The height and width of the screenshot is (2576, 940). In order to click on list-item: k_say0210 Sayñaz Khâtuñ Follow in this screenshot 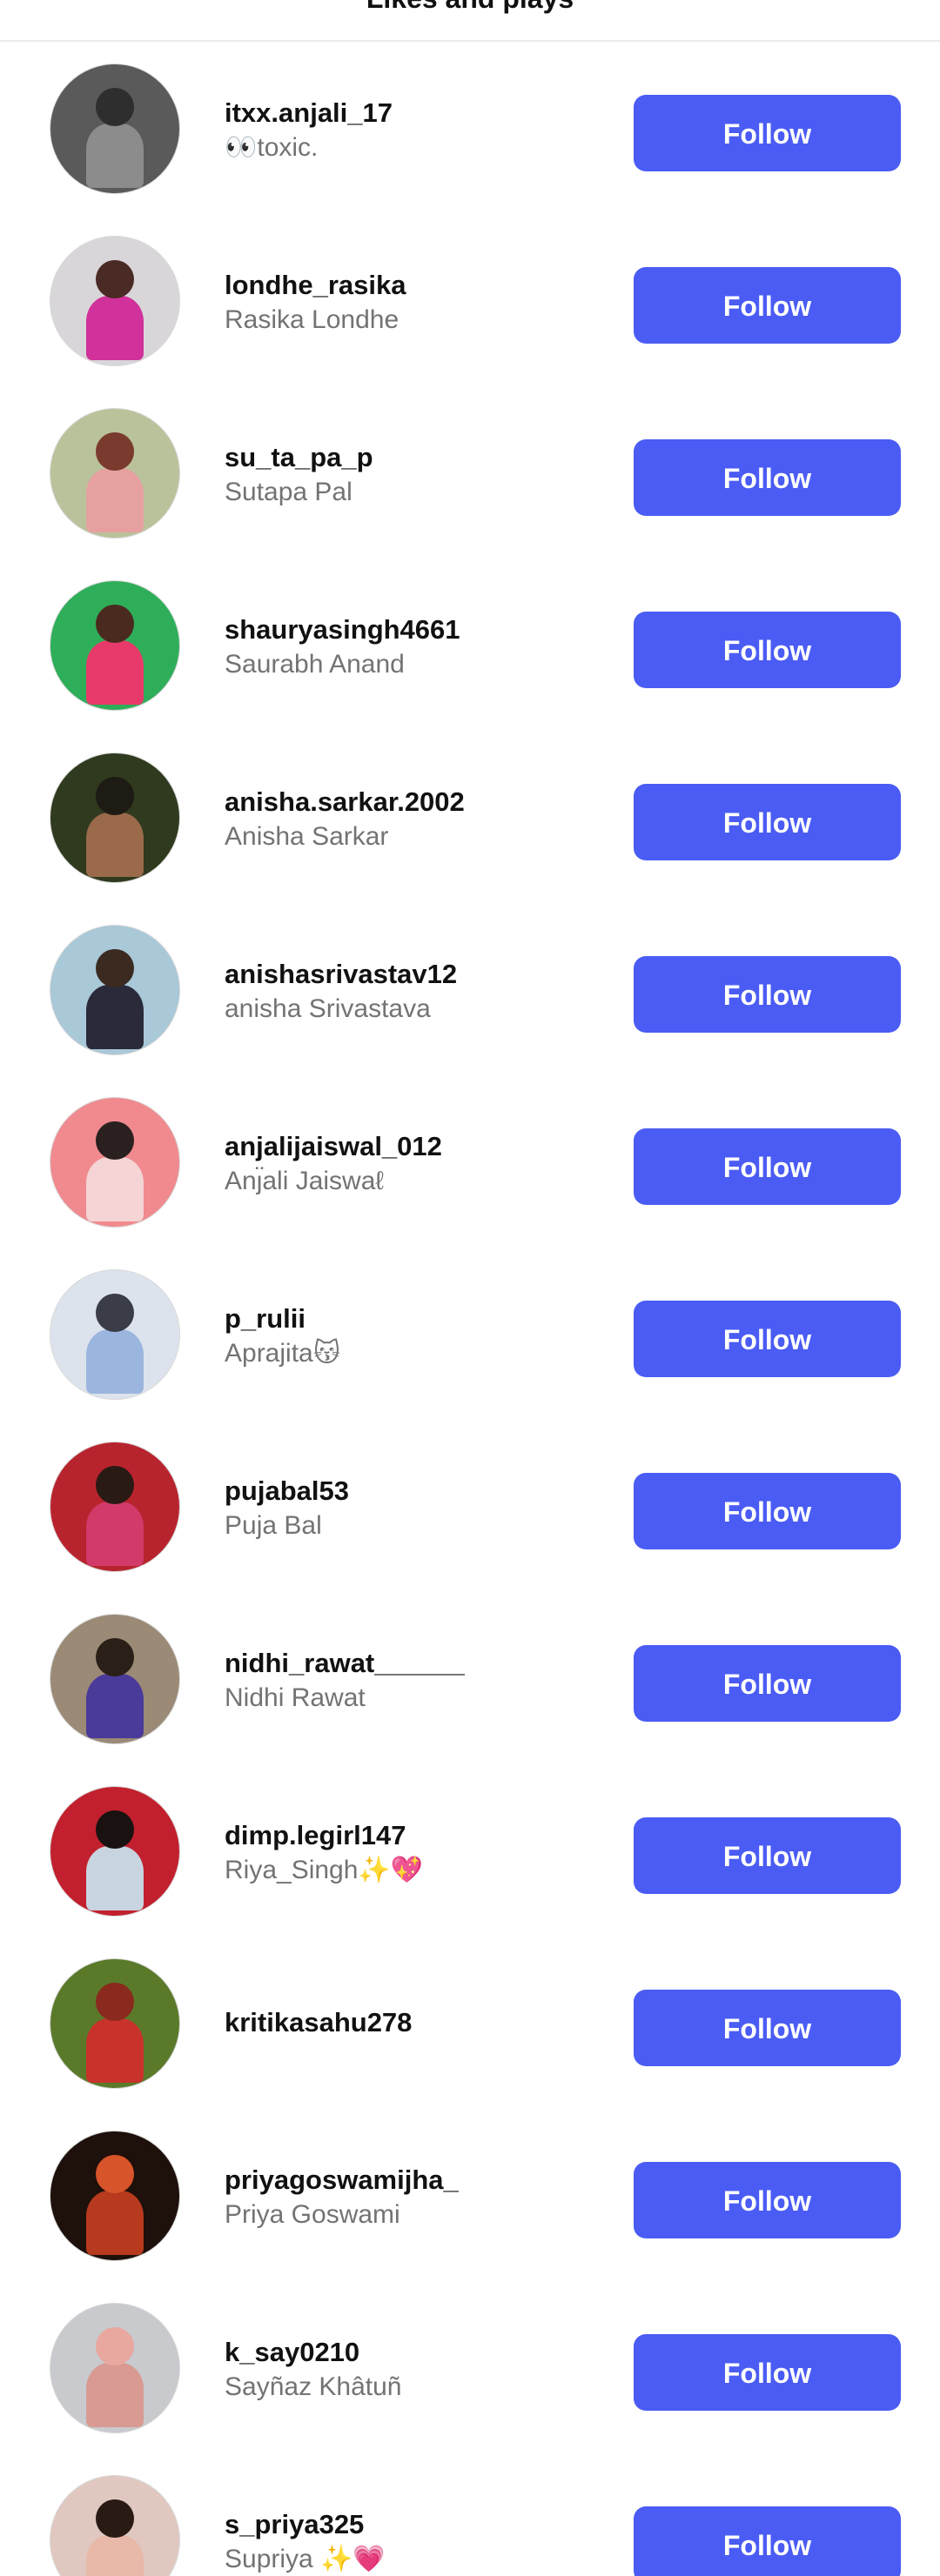, I will do `click(470, 2367)`.